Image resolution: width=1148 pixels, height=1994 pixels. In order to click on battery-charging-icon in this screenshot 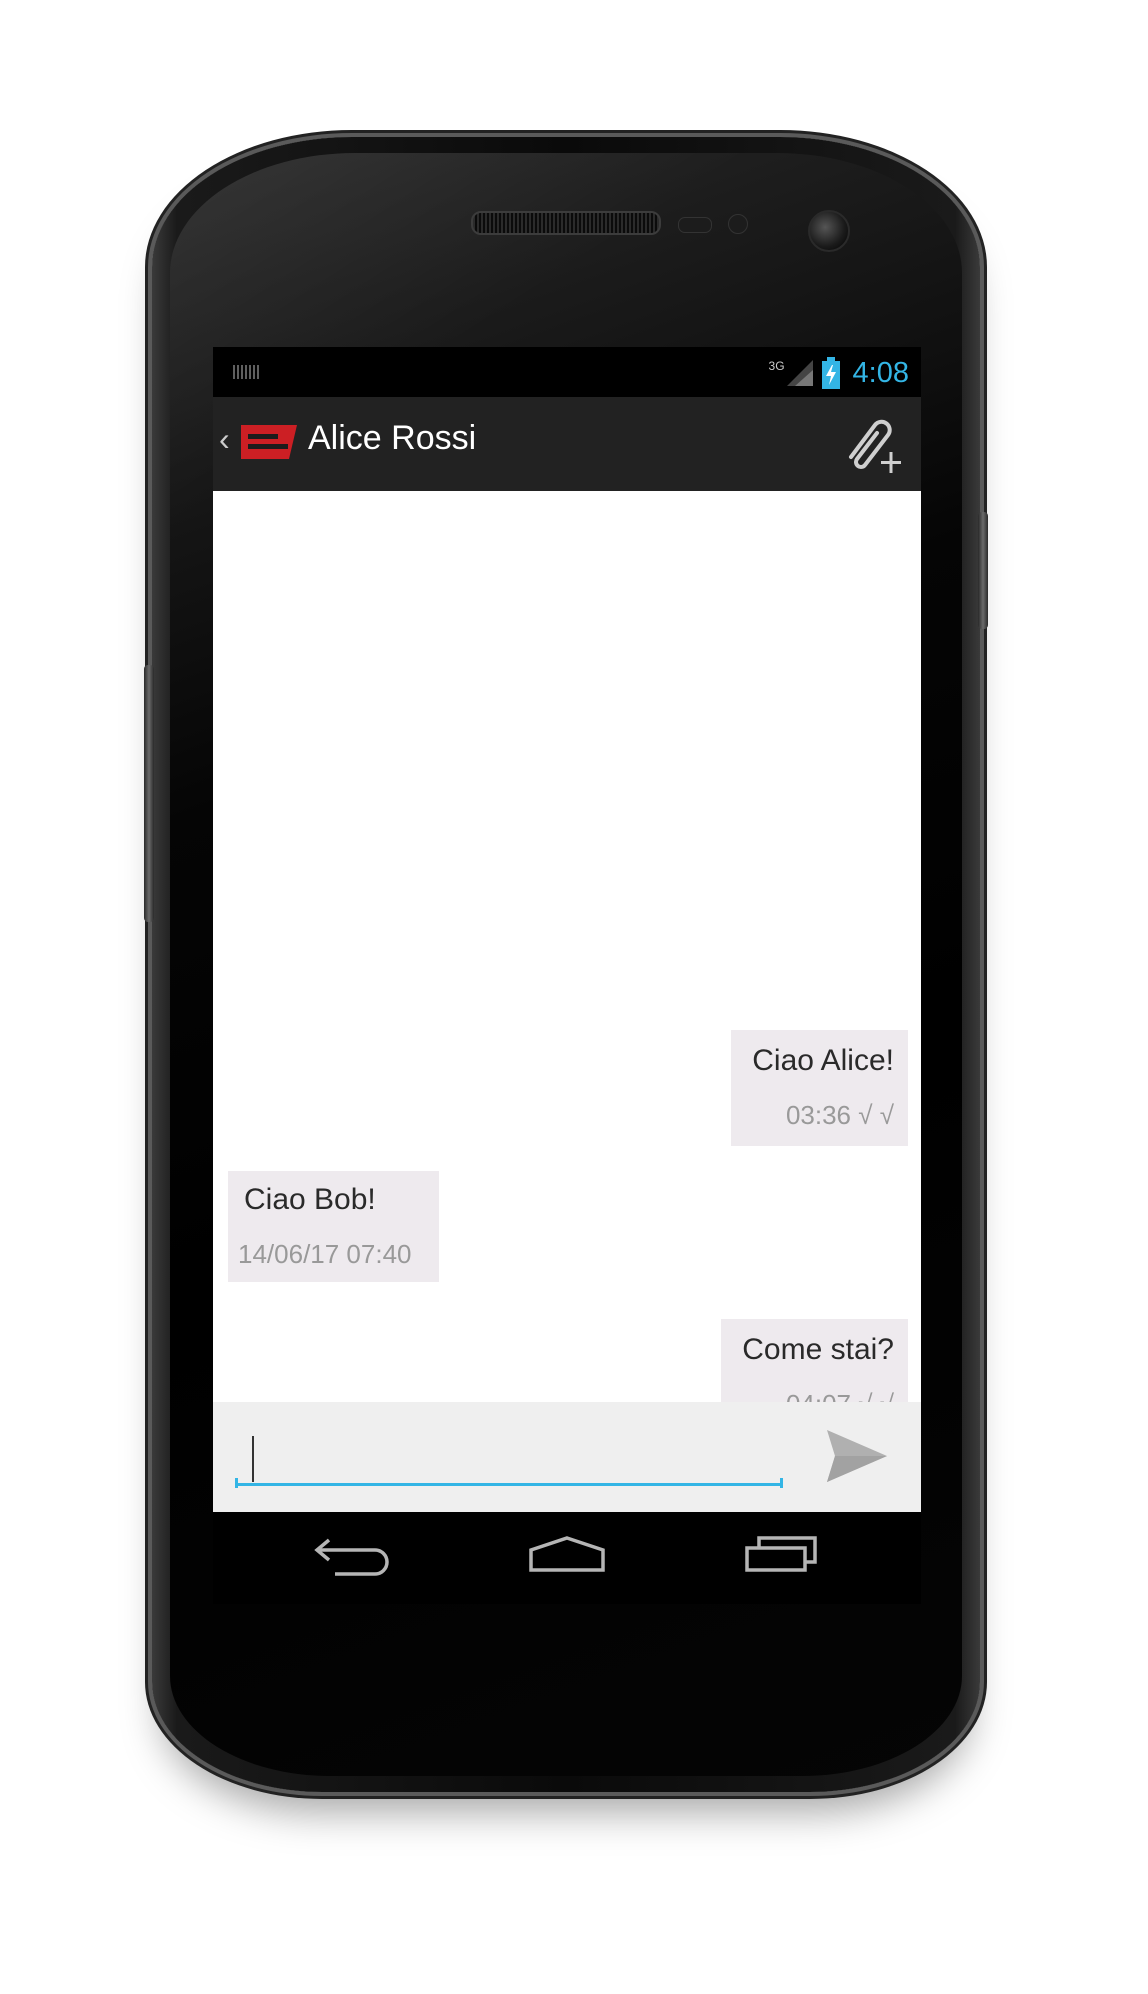, I will do `click(830, 373)`.